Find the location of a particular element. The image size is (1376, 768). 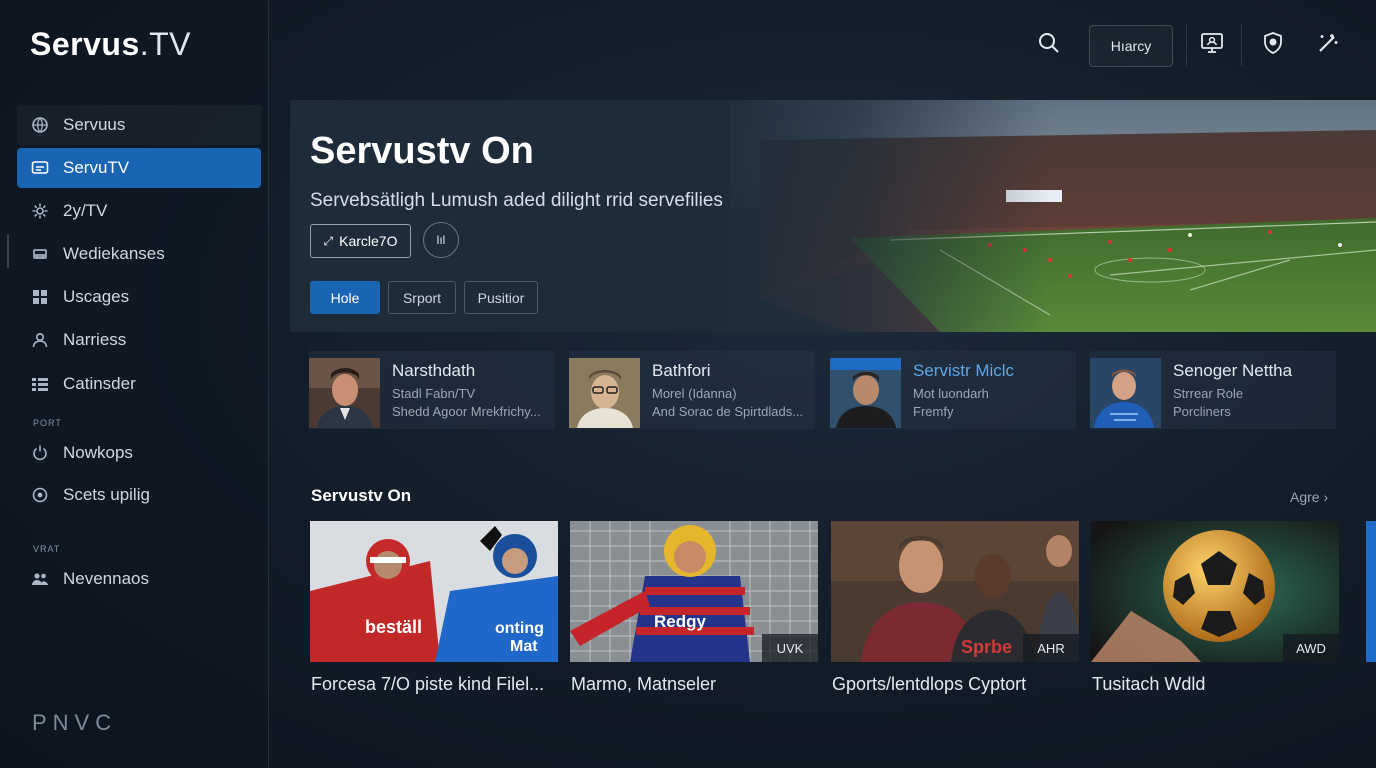

partial-next-tile is located at coordinates (1371, 591).